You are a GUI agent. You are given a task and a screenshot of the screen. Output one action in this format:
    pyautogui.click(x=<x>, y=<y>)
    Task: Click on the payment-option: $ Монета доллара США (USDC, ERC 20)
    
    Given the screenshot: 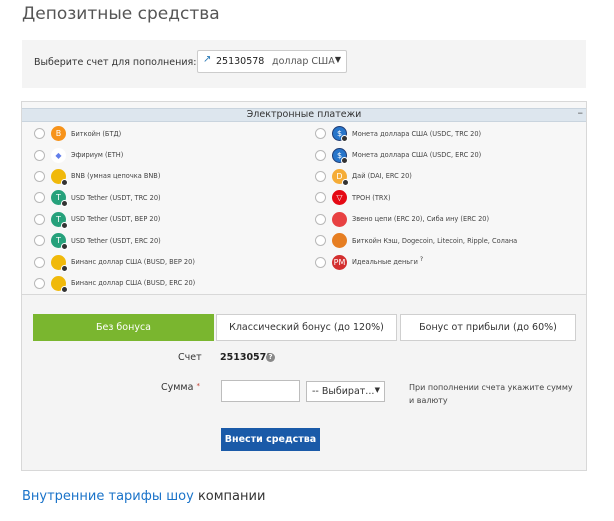 What is the action you would take?
    pyautogui.click(x=416, y=154)
    